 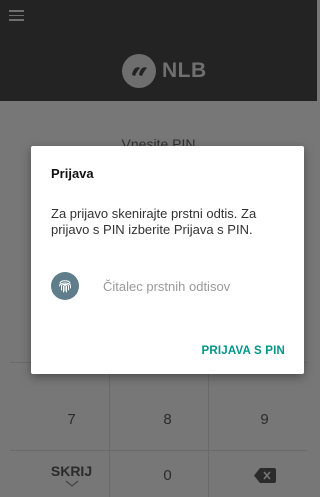 What do you see at coordinates (184, 70) in the screenshot?
I see `brand-name: NLB` at bounding box center [184, 70].